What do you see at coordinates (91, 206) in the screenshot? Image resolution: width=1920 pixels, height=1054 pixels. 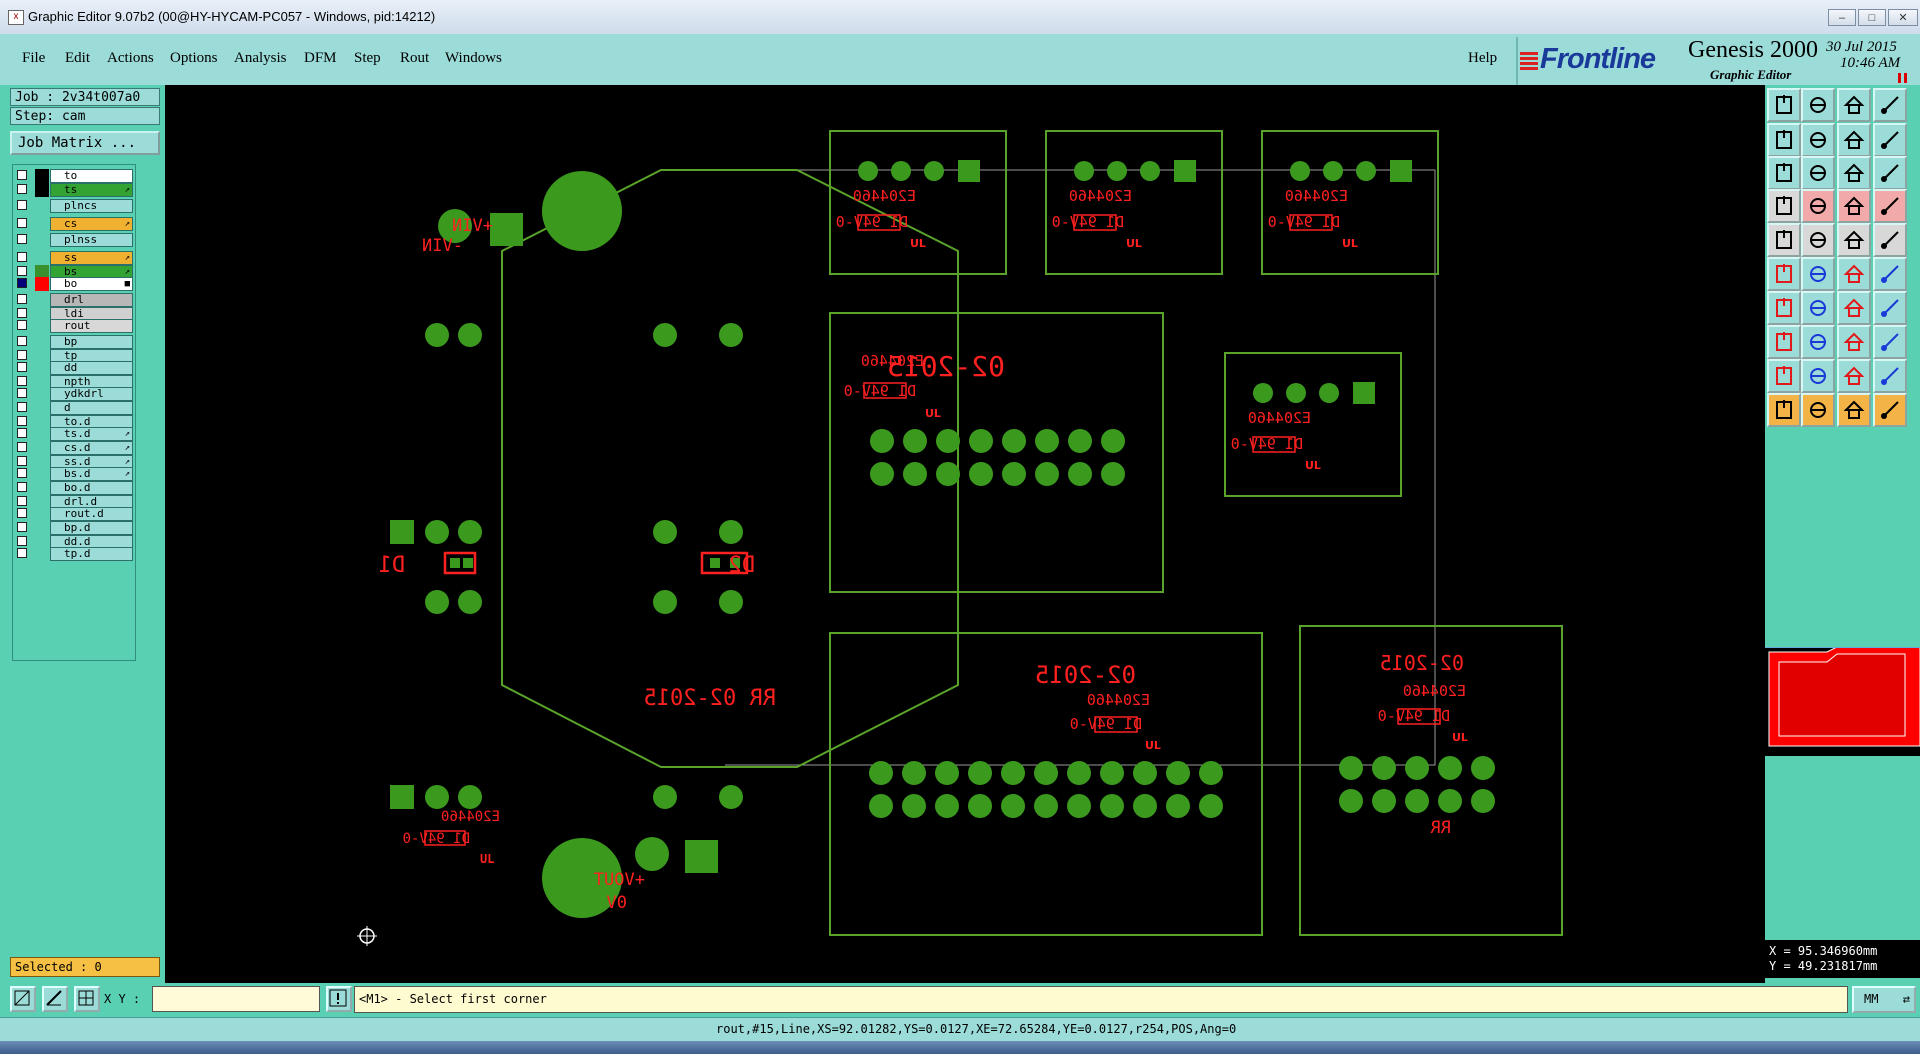 I see `layer-name: plncs` at bounding box center [91, 206].